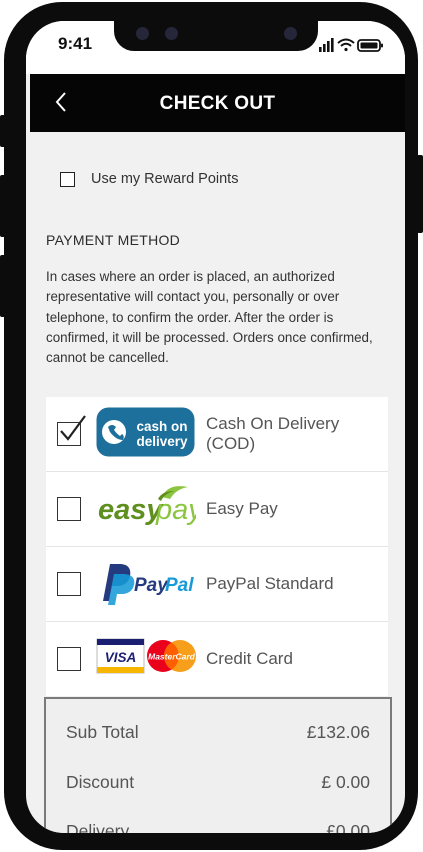 The width and height of the screenshot is (423, 852). I want to click on svg-text: Pay, so click(151, 585).